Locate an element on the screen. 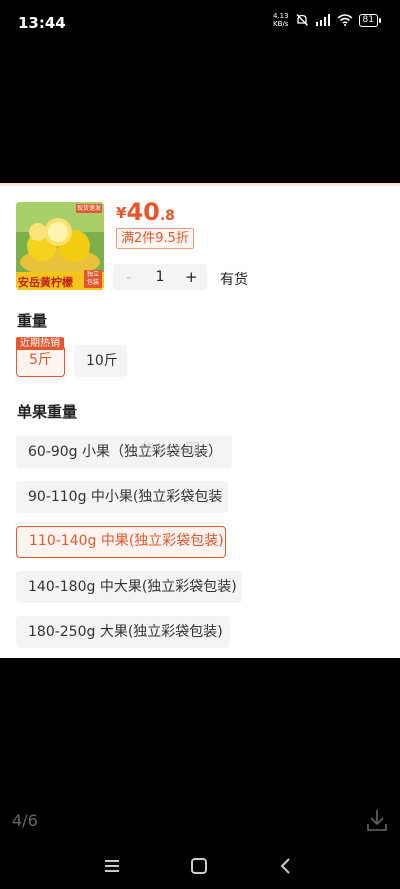 The image size is (400, 889). price-currency: ¥ is located at coordinates (121, 213).